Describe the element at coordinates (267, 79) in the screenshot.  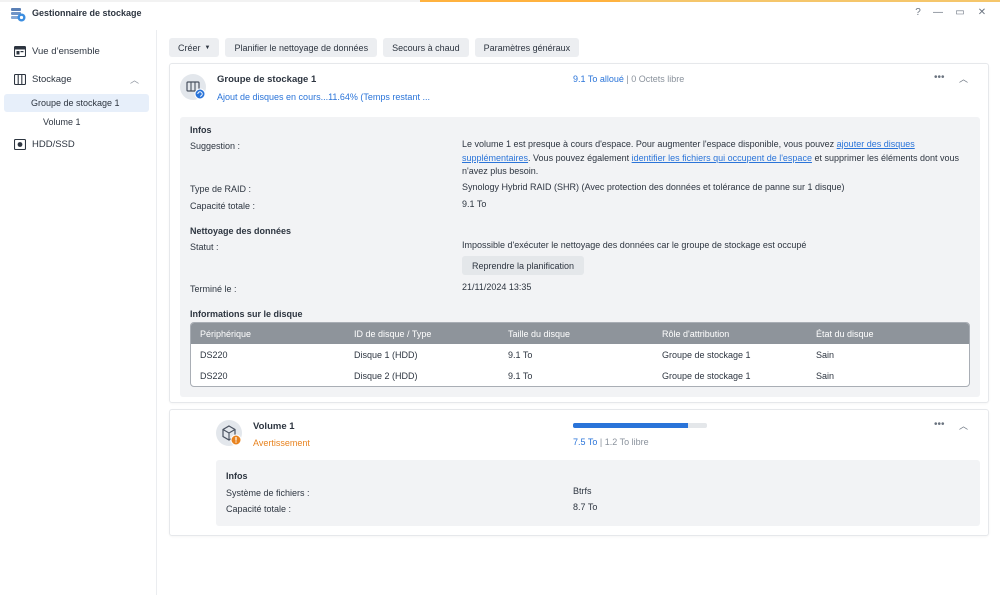
I see `storage-pool-title: Groupe de stockage 1` at that location.